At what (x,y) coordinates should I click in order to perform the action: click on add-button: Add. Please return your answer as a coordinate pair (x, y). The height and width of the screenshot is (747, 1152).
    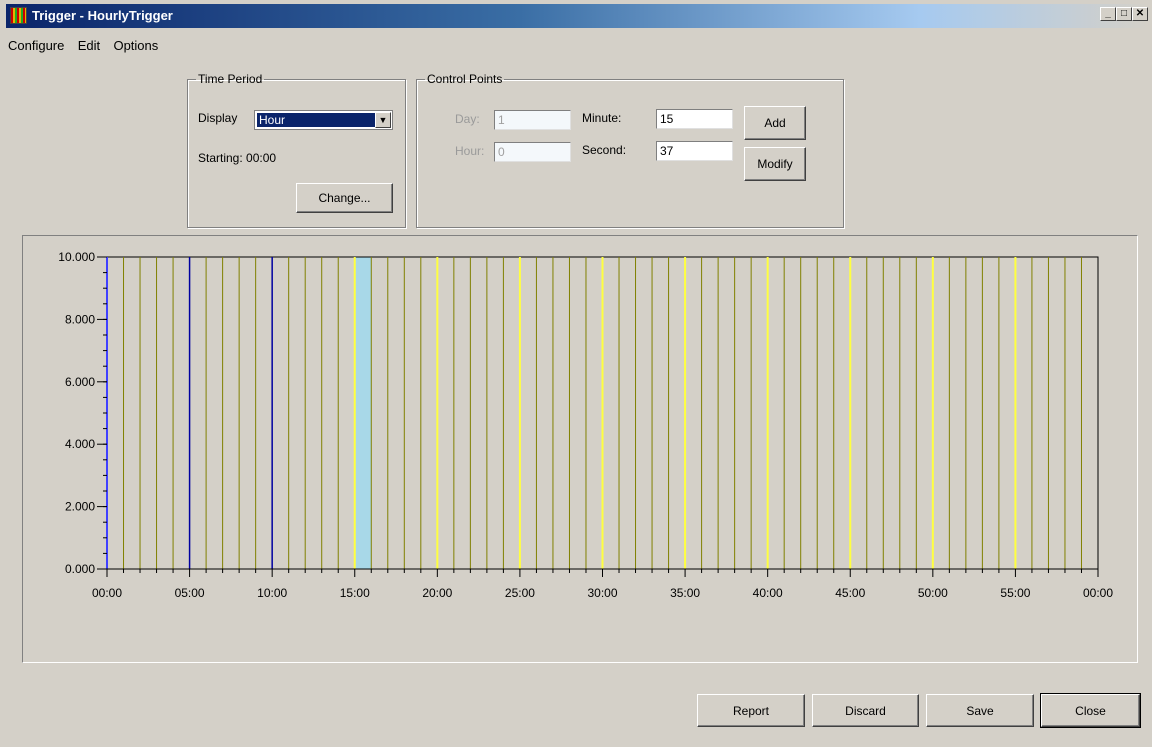
    Looking at the image, I should click on (775, 123).